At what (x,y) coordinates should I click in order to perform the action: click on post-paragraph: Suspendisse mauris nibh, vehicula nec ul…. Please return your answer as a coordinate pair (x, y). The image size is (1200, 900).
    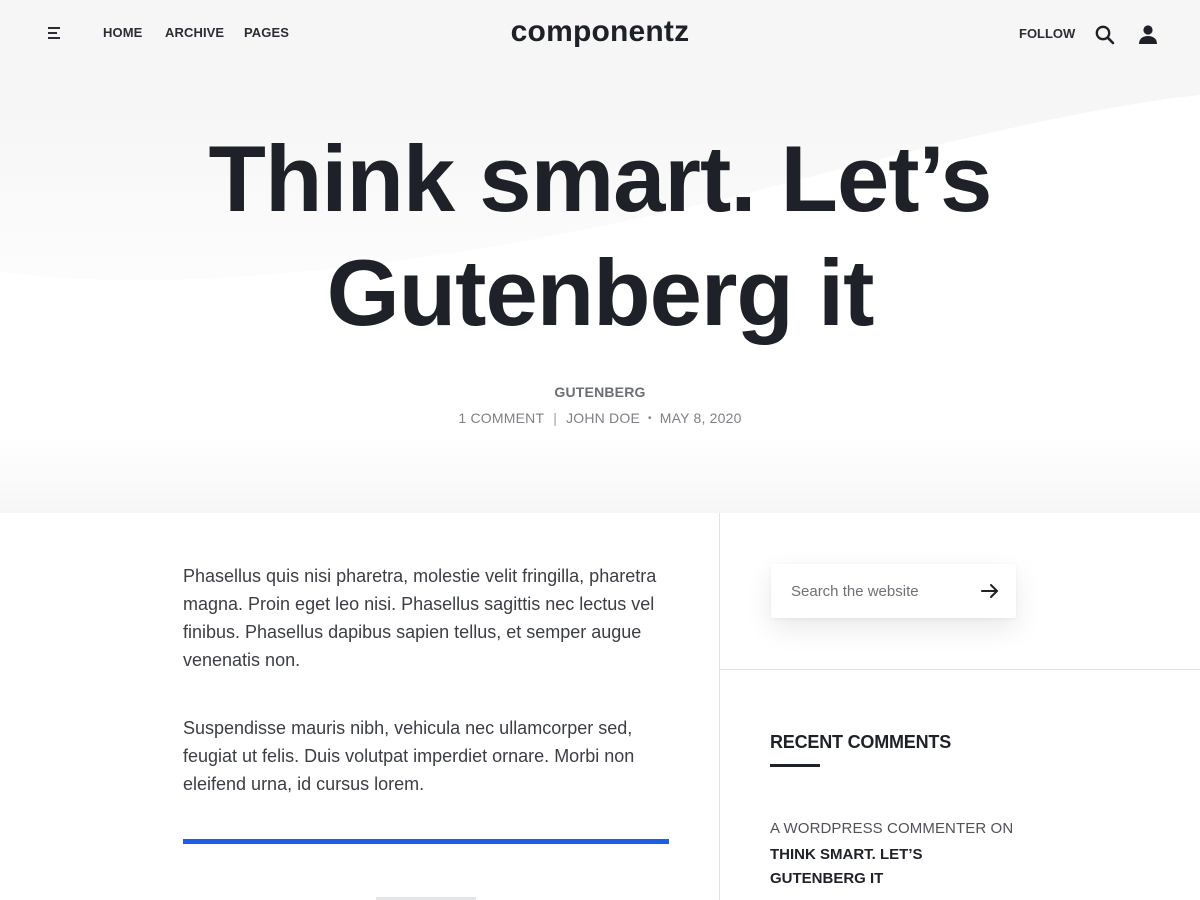
    Looking at the image, I should click on (409, 756).